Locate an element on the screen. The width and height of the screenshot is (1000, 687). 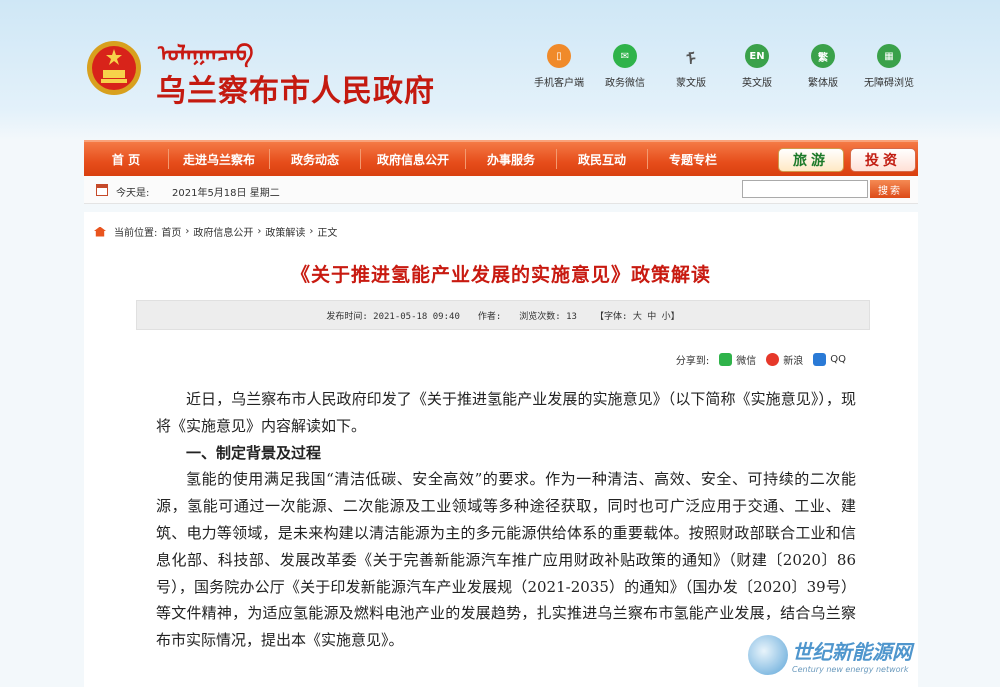
weibo-share-icon is located at coordinates (773, 359).